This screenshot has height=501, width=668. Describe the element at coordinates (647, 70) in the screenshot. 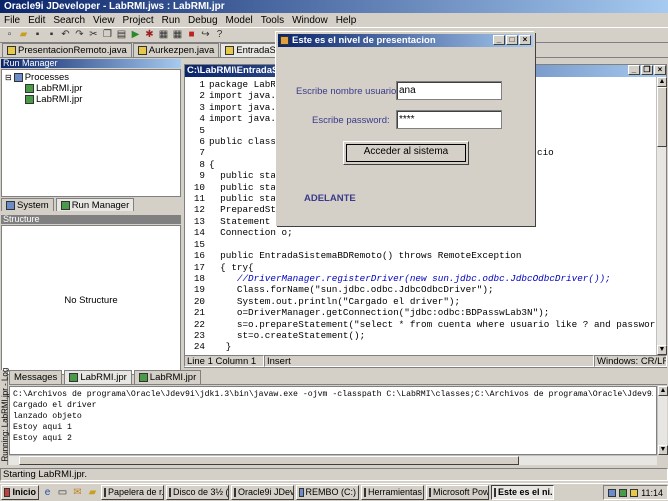

I see `restore-icon: ❐` at that location.